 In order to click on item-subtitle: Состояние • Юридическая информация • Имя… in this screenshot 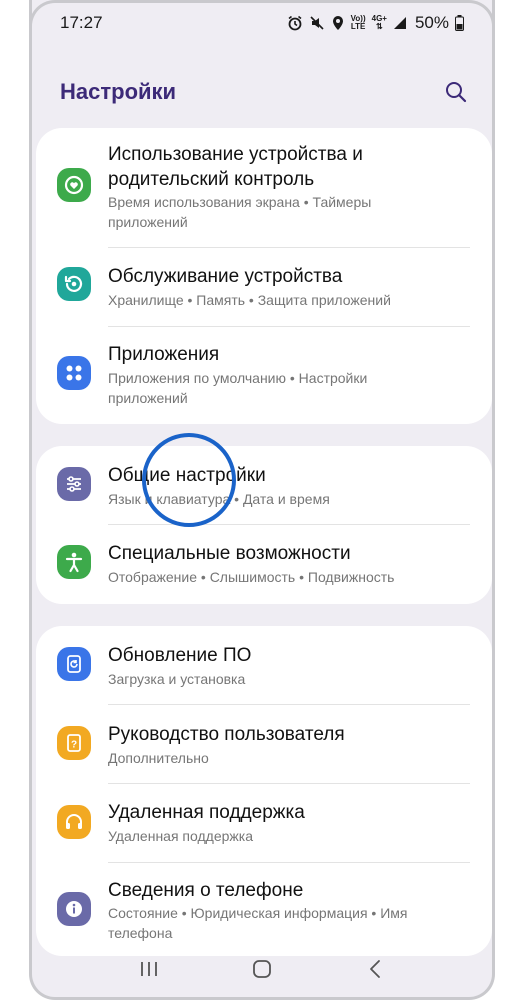, I will do `click(258, 923)`.